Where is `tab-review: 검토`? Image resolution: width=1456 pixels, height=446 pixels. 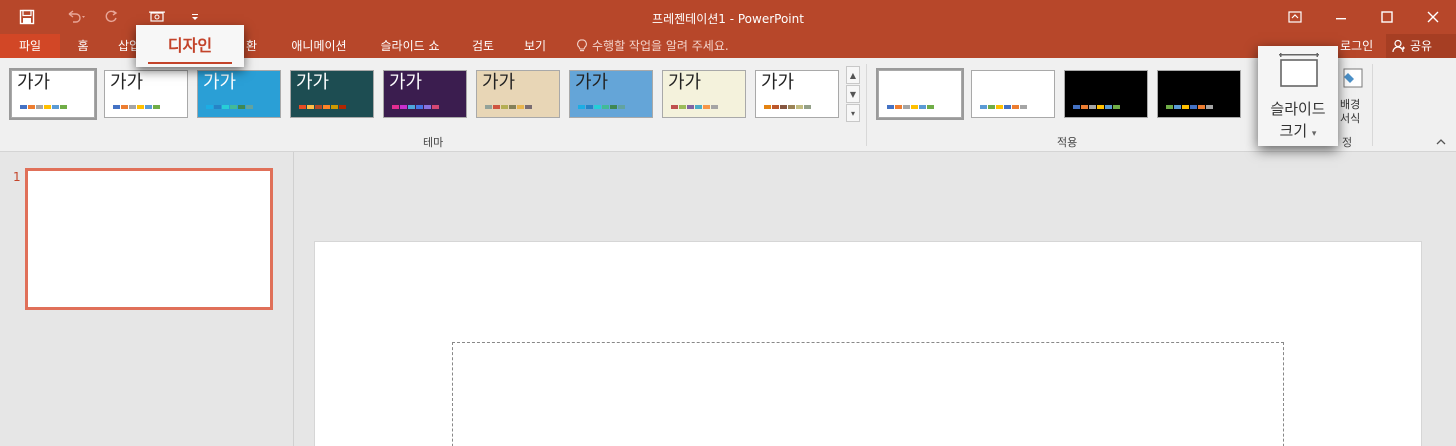
tab-review: 검토 is located at coordinates (483, 46).